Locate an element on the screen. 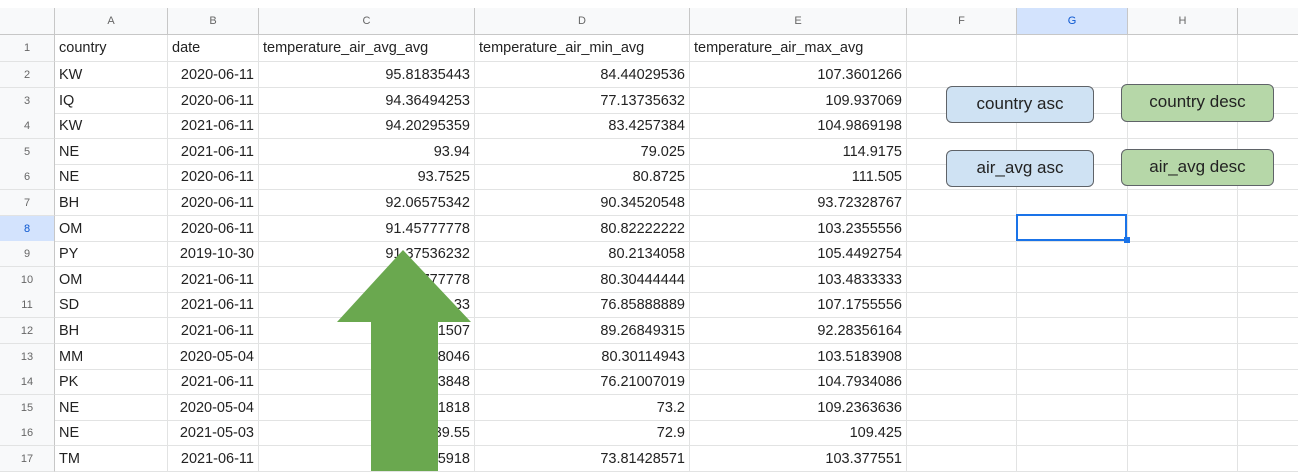  table-cell-a: PY is located at coordinates (111, 254).